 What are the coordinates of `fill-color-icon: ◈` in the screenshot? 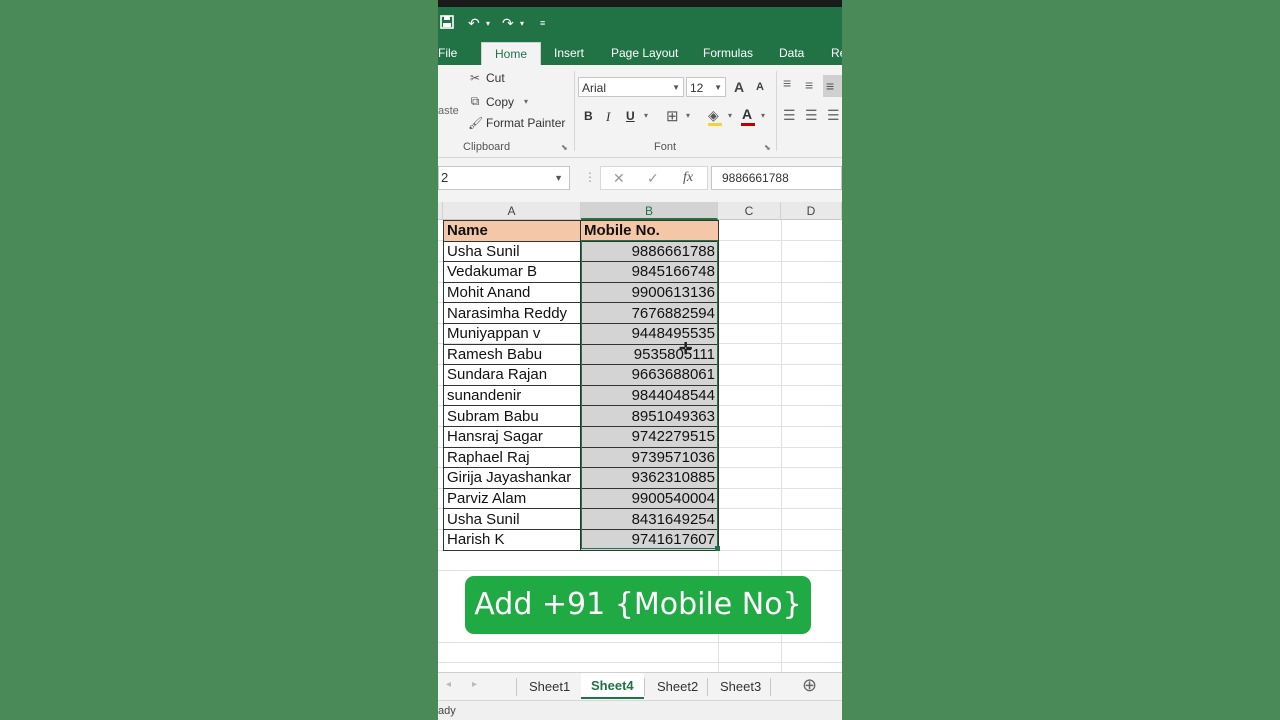 It's located at (713, 115).